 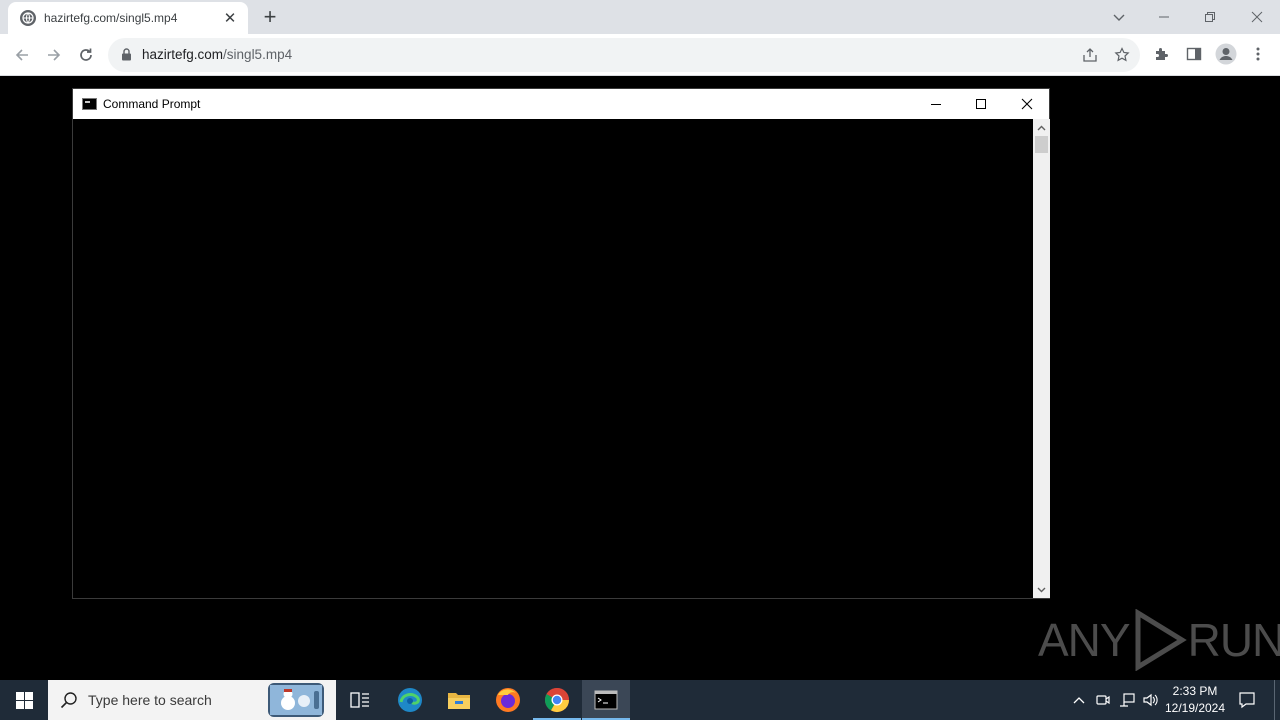 What do you see at coordinates (1195, 700) in the screenshot?
I see `taskbar-clock: 2:33 PM 12/19/2024` at bounding box center [1195, 700].